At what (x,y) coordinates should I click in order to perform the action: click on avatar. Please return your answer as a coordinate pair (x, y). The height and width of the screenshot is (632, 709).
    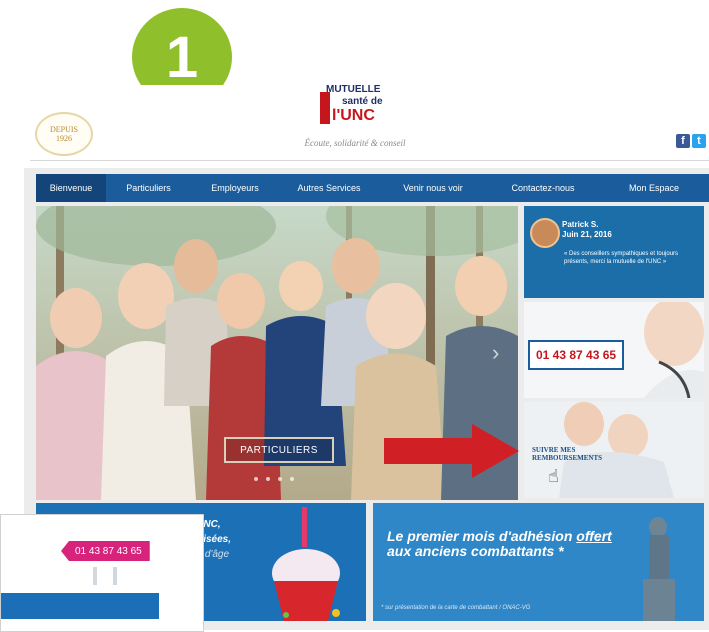
    Looking at the image, I should click on (545, 233).